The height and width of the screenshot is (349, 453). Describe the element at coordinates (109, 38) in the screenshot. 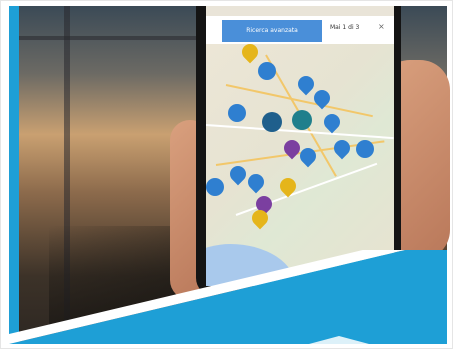

I see `window-frame` at that location.